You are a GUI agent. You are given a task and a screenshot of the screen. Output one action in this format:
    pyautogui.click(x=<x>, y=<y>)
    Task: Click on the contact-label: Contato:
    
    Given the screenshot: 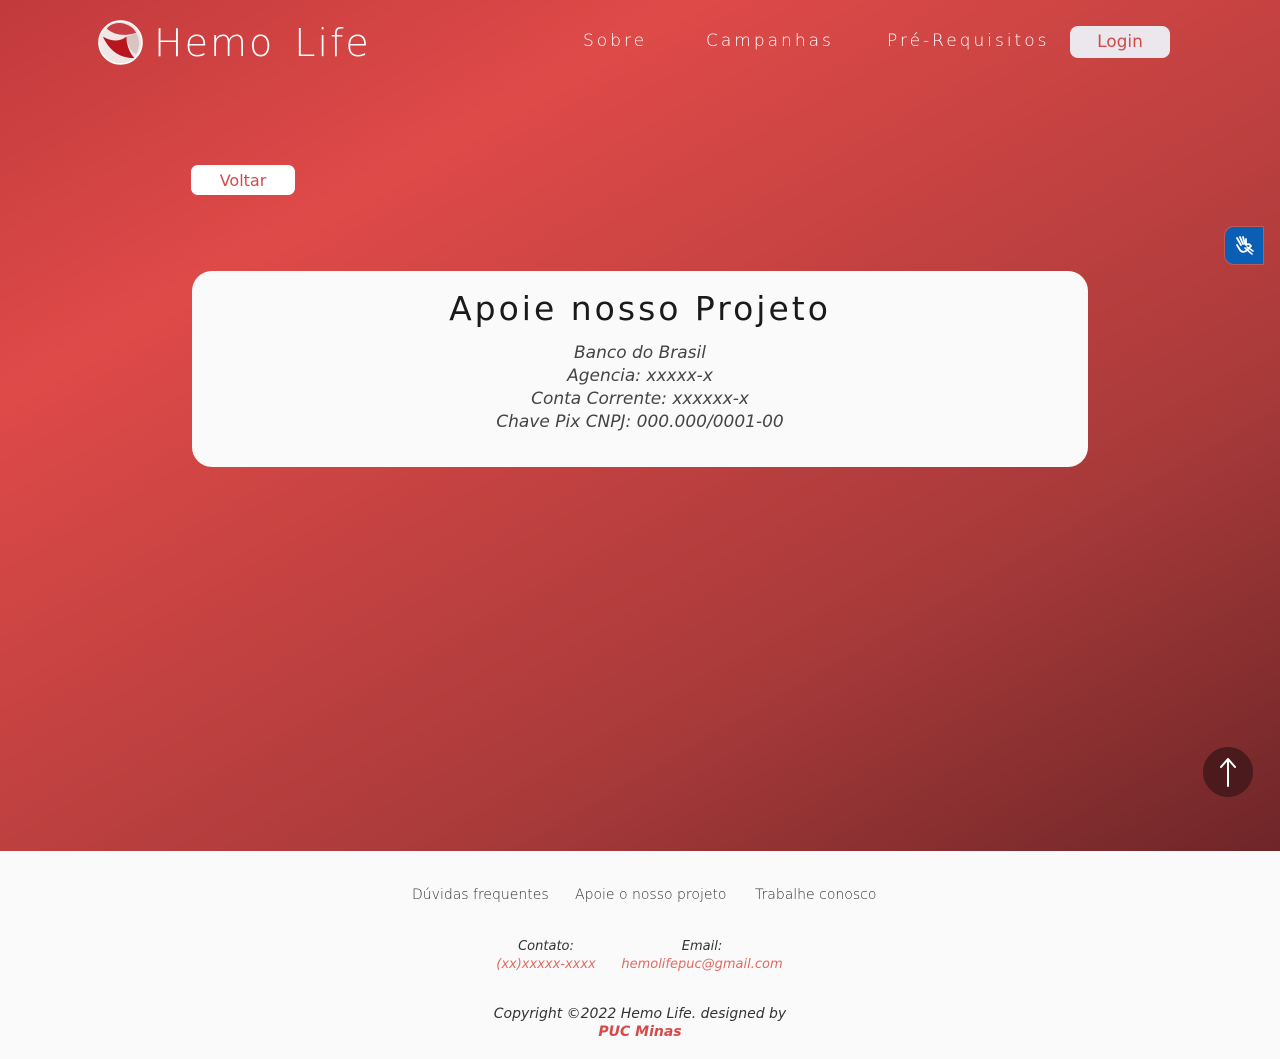 What is the action you would take?
    pyautogui.click(x=546, y=946)
    